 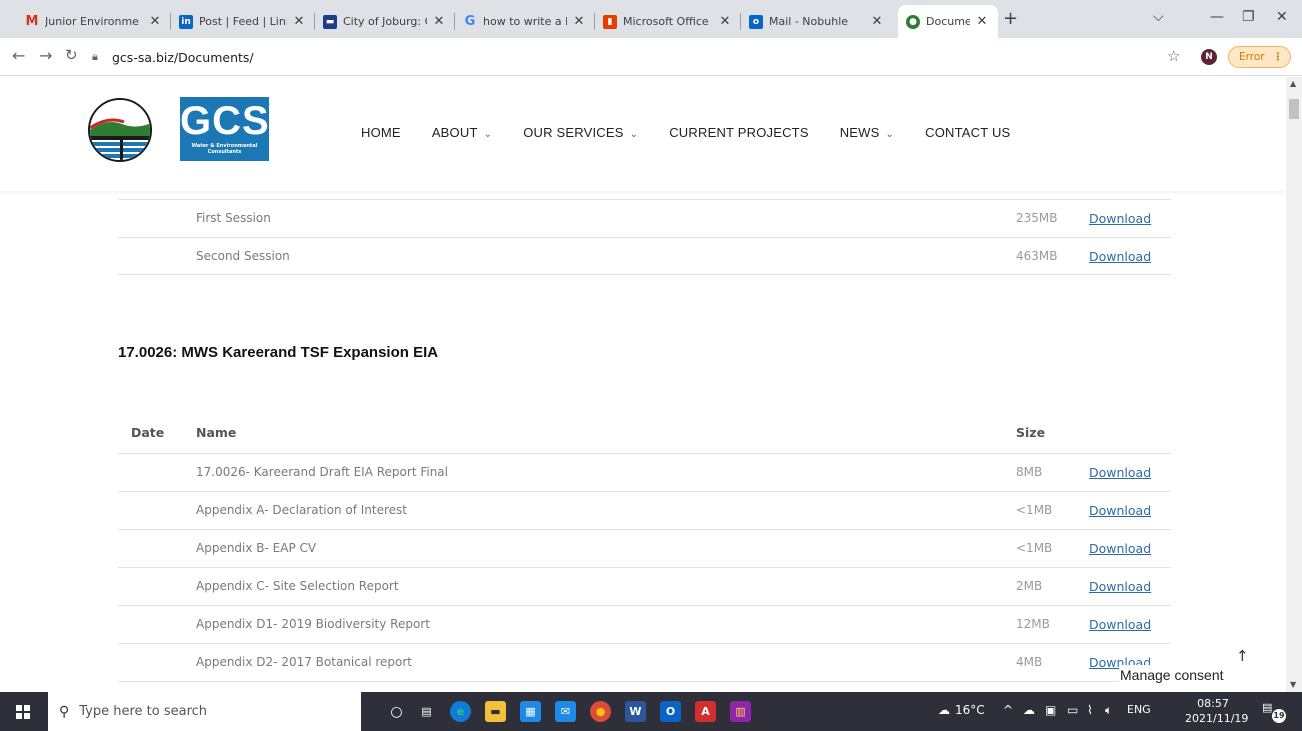 What do you see at coordinates (970, 710) in the screenshot?
I see `weather-temp: 16°C` at bounding box center [970, 710].